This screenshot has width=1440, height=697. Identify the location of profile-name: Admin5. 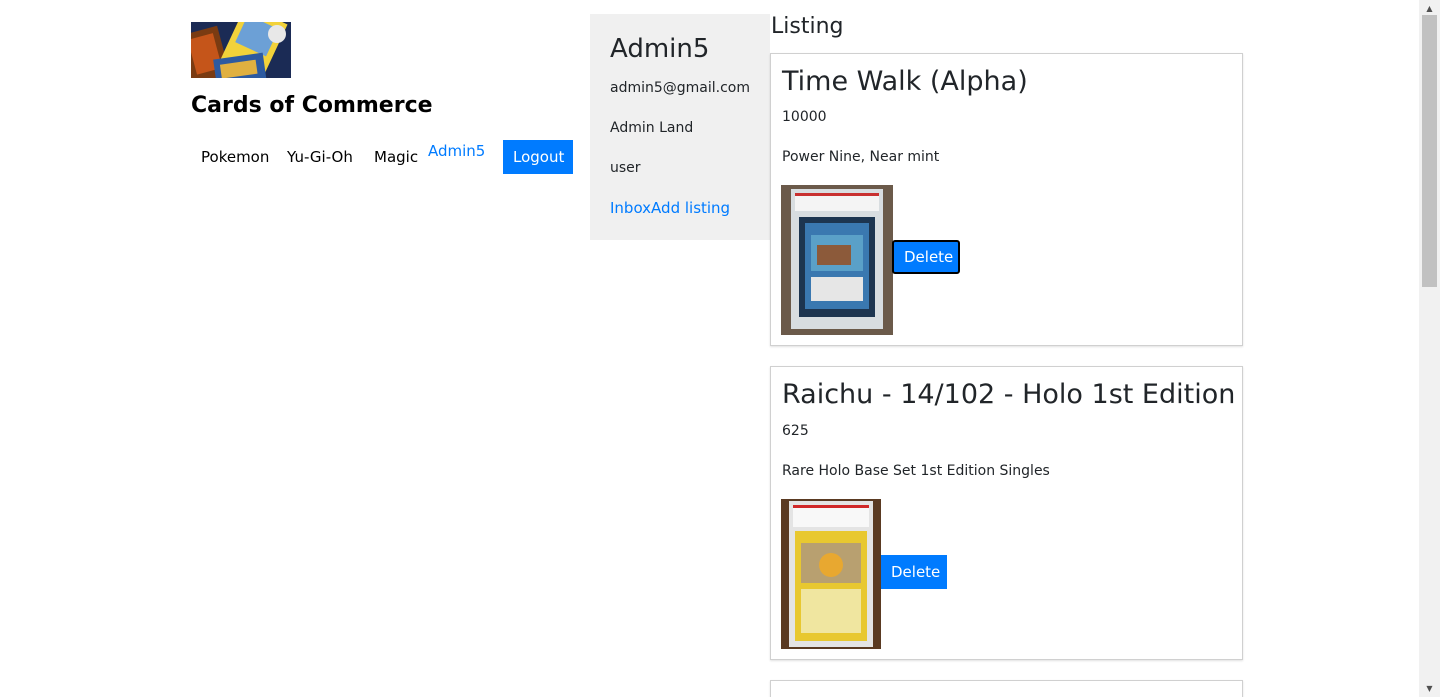
(660, 49).